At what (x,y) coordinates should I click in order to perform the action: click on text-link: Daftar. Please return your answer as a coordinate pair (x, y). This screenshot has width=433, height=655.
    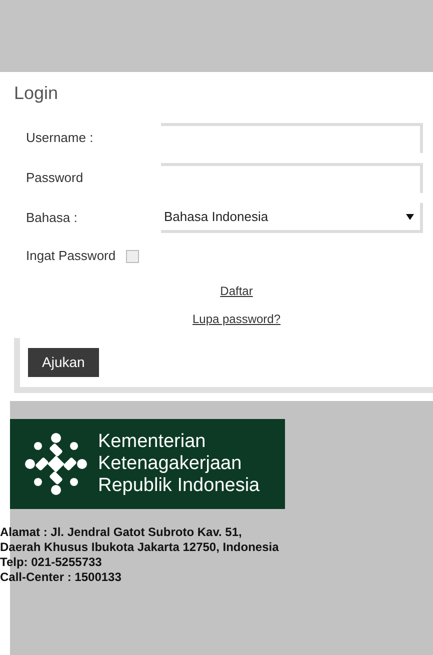
    Looking at the image, I should click on (236, 291).